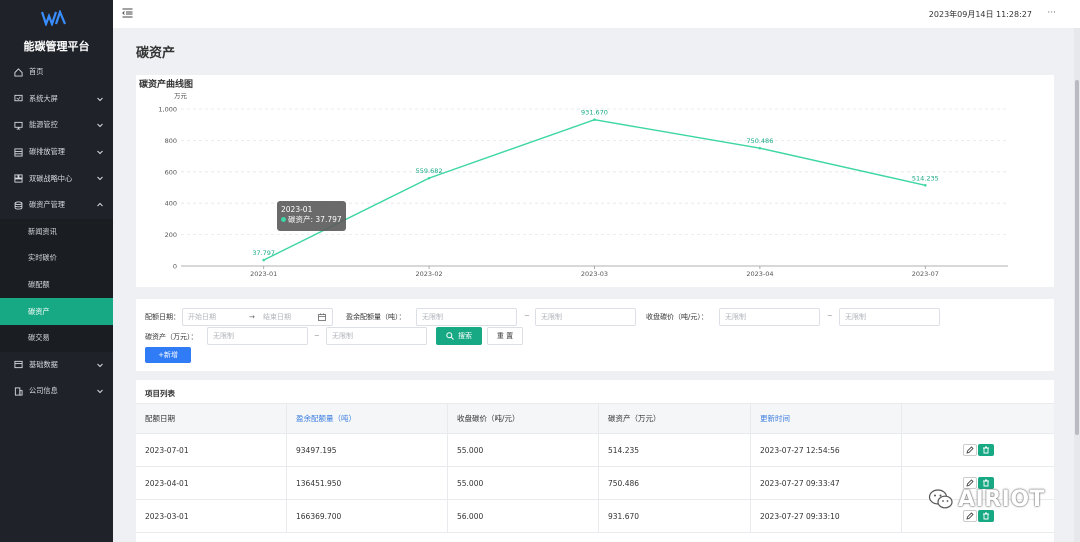 This screenshot has width=1080, height=542. I want to click on menu-fold-icon, so click(127, 13).